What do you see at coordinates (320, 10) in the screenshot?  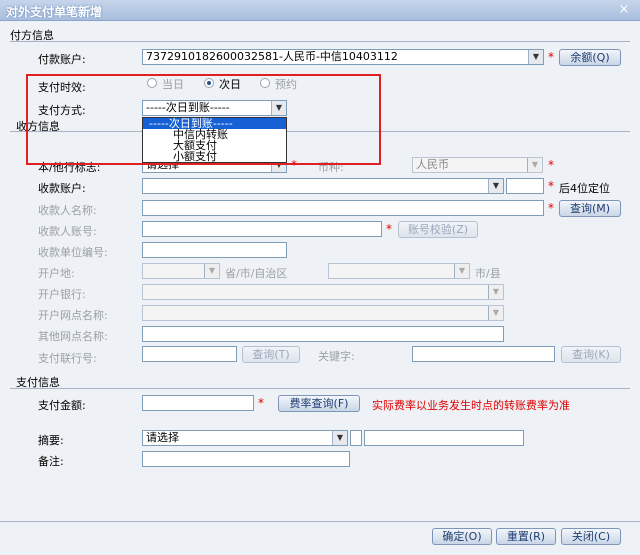 I see `title-bar: 对外支付单笔新增 ×` at bounding box center [320, 10].